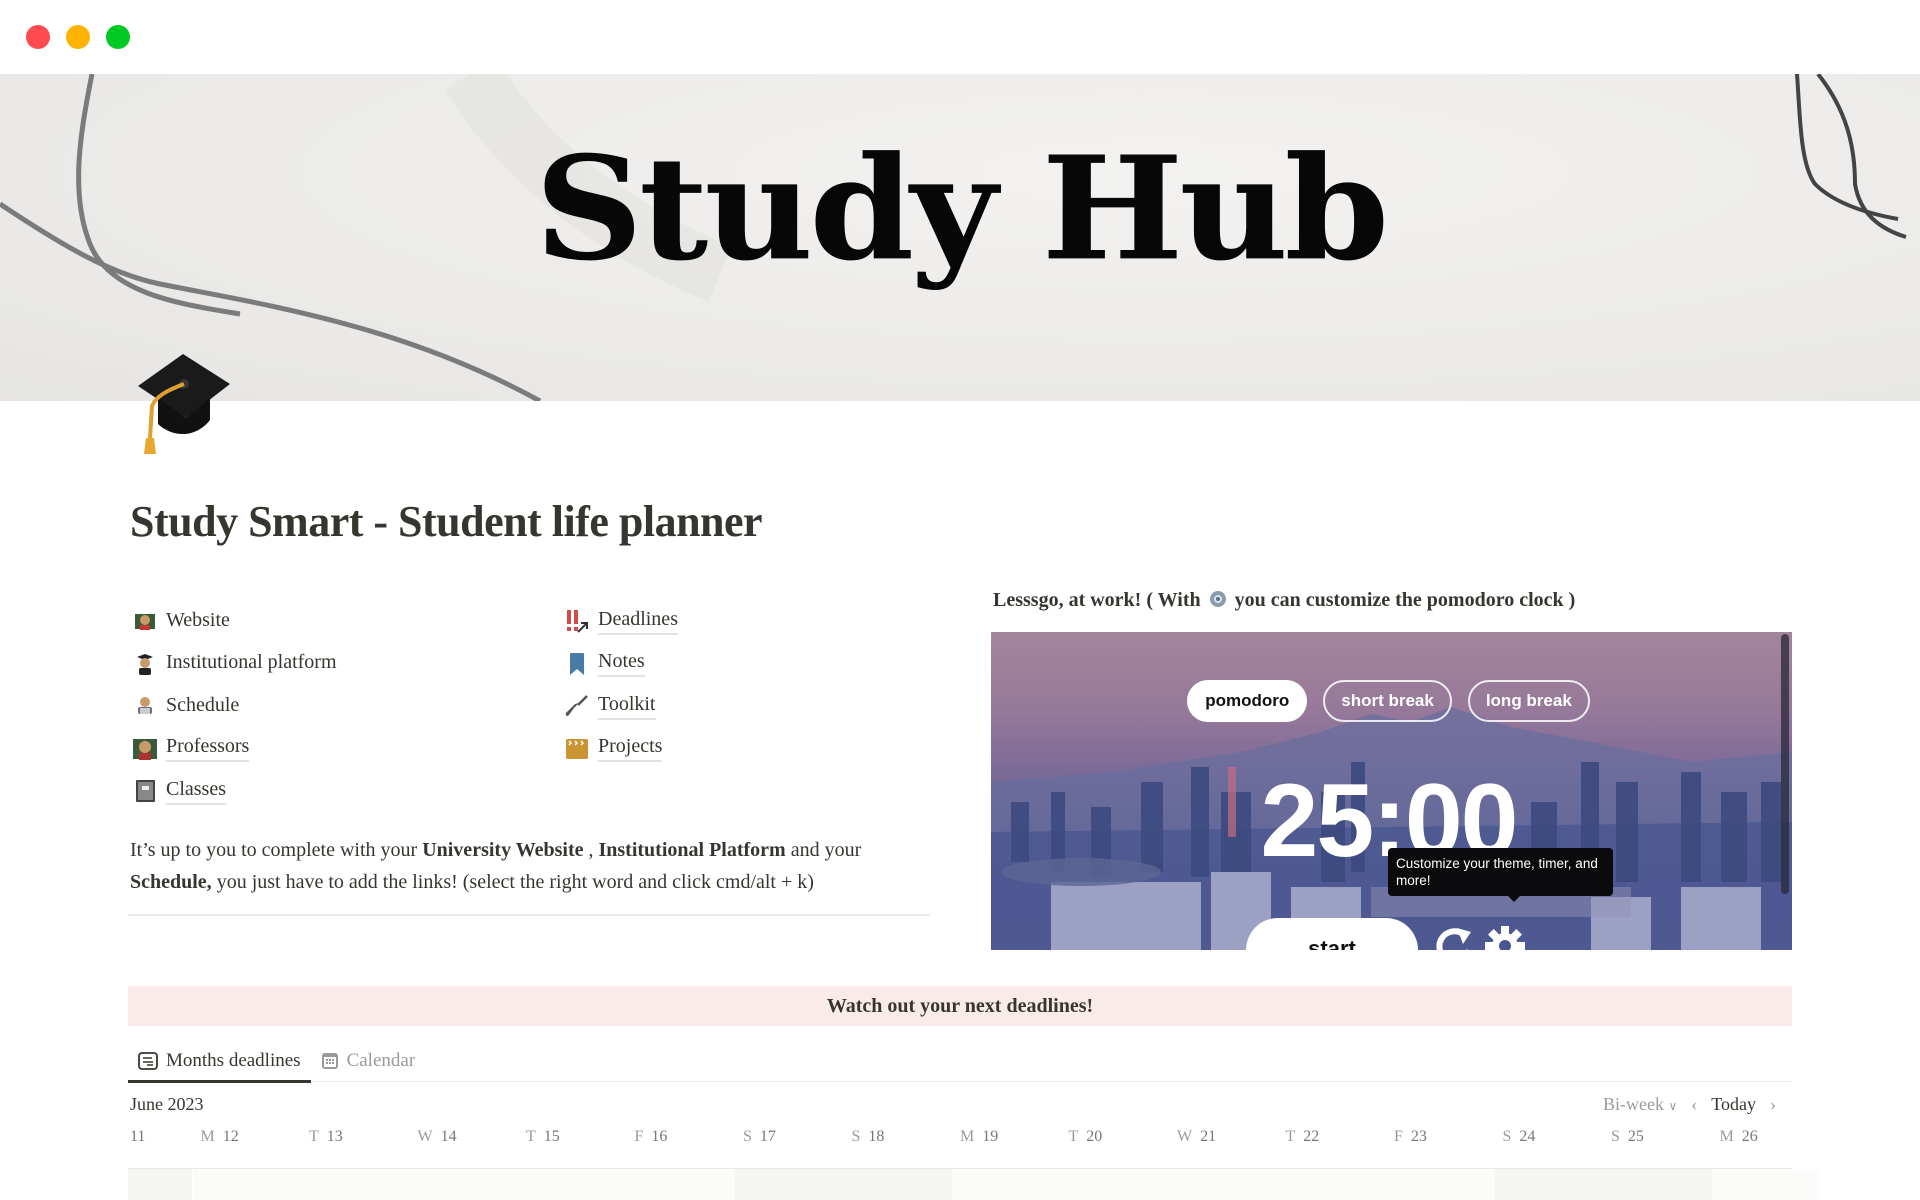 The image size is (1920, 1200). What do you see at coordinates (1099, 600) in the screenshot?
I see `caption-text: Lesssgo, at work! ( With` at bounding box center [1099, 600].